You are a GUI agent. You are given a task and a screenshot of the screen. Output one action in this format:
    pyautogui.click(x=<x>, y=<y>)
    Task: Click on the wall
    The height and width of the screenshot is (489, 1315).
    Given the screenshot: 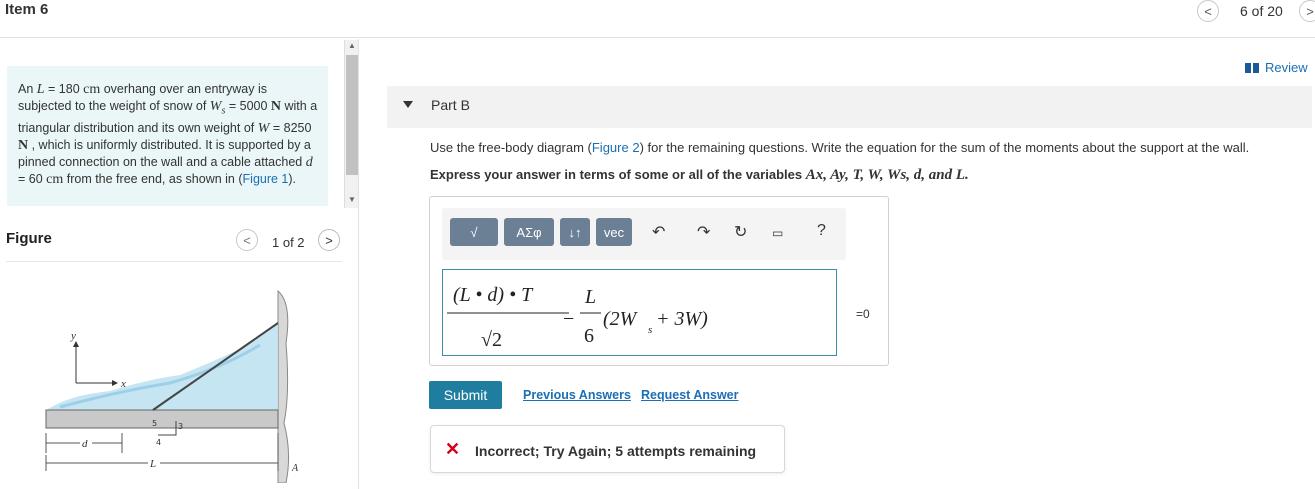 What is the action you would take?
    pyautogui.click(x=283, y=386)
    